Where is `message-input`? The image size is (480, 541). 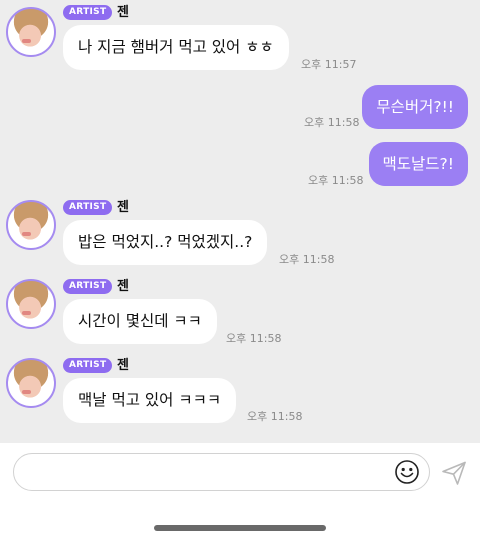 message-input is located at coordinates (210, 473).